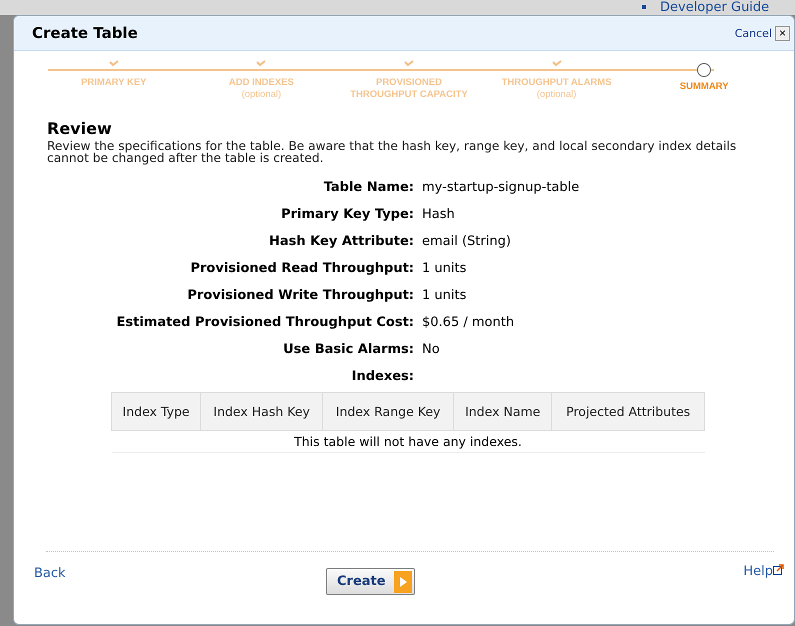 The width and height of the screenshot is (795, 626). What do you see at coordinates (753, 33) in the screenshot?
I see `cancel-link: Cancel` at bounding box center [753, 33].